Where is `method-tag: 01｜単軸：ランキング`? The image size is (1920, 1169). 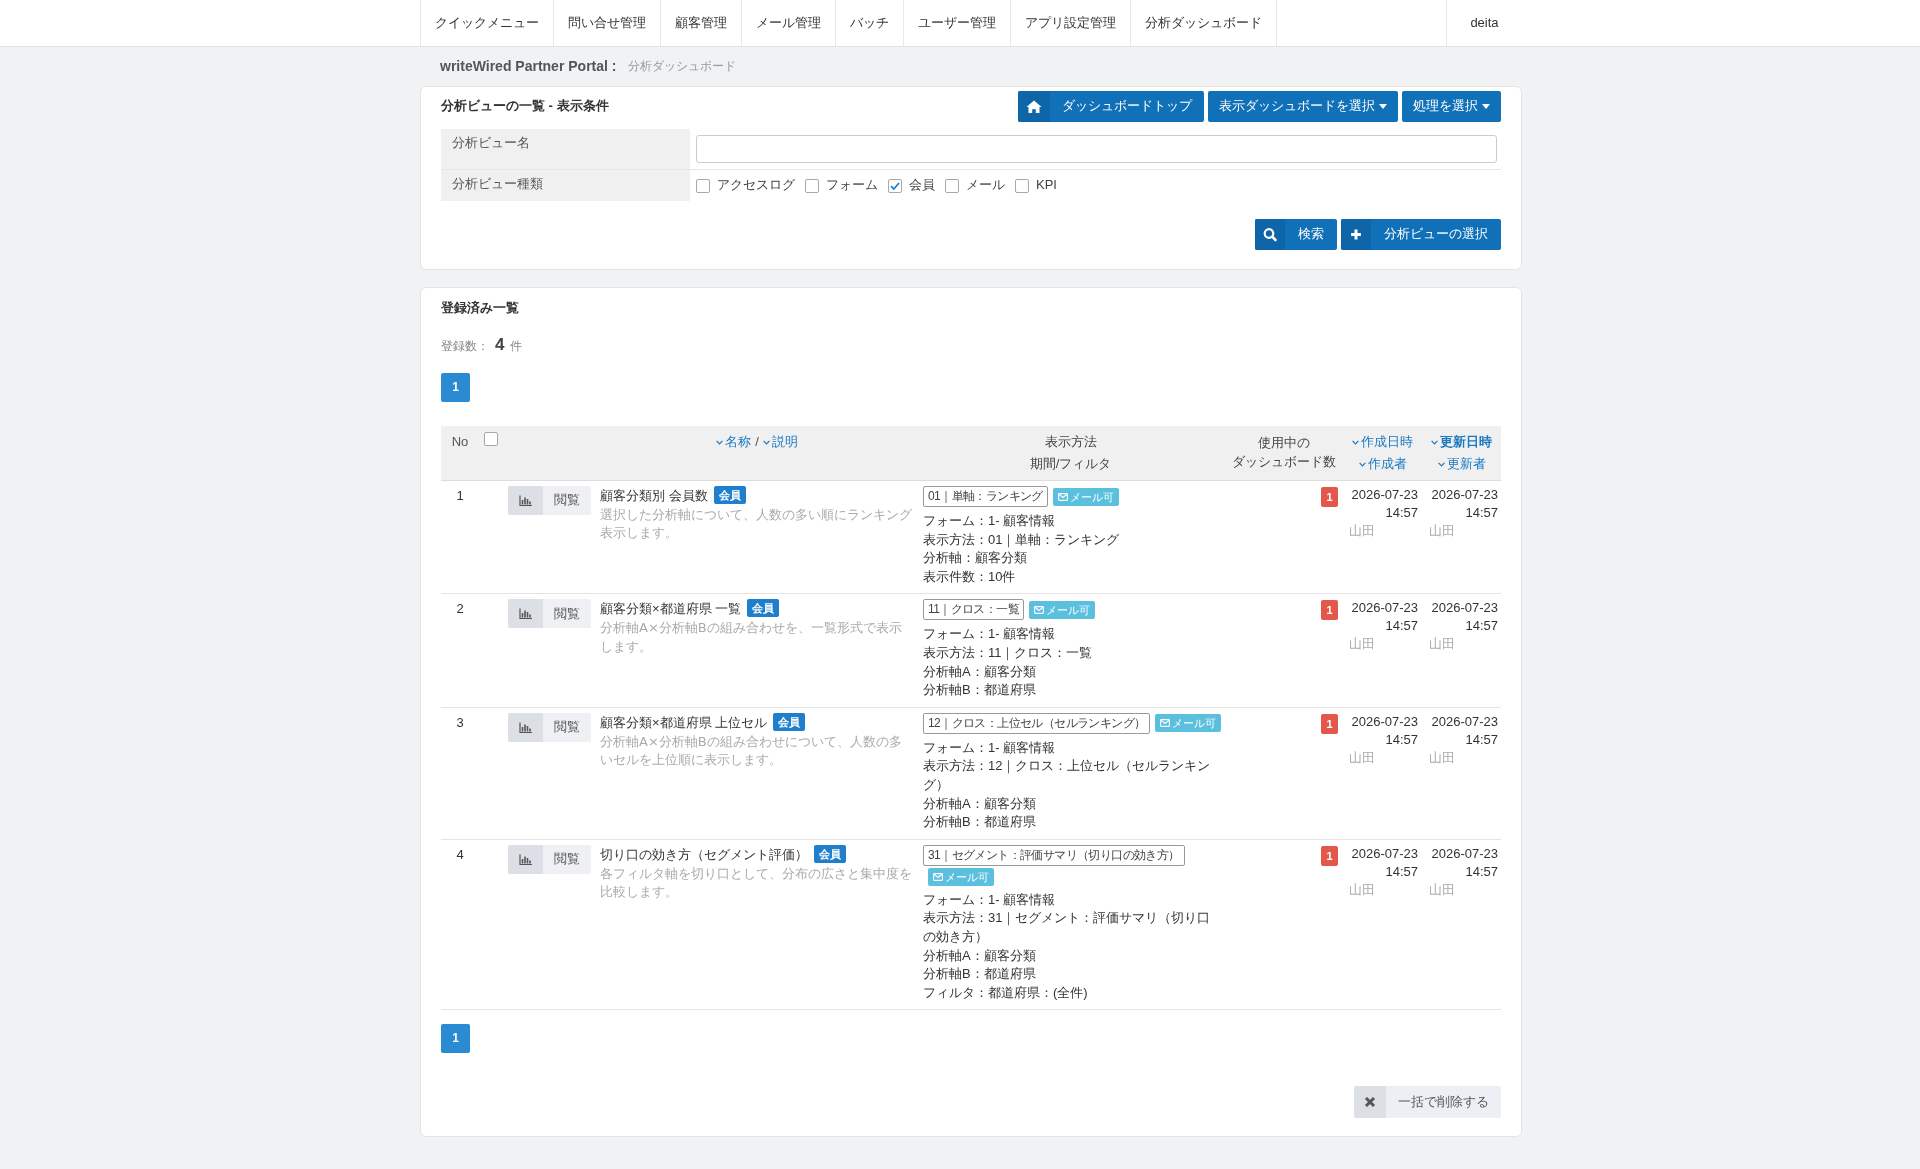 method-tag: 01｜単軸：ランキング is located at coordinates (985, 496).